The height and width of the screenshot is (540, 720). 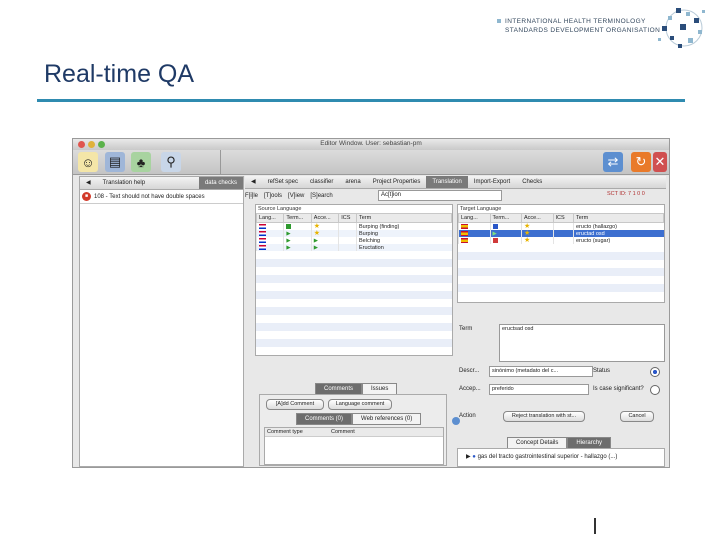 I want to click on cancel-button: Cancel, so click(x=637, y=416).